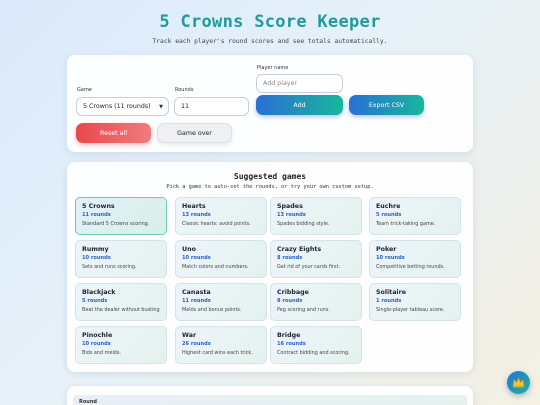  I want to click on game-card: Canasta 11 rounds Melds and bonus points., so click(221, 302).